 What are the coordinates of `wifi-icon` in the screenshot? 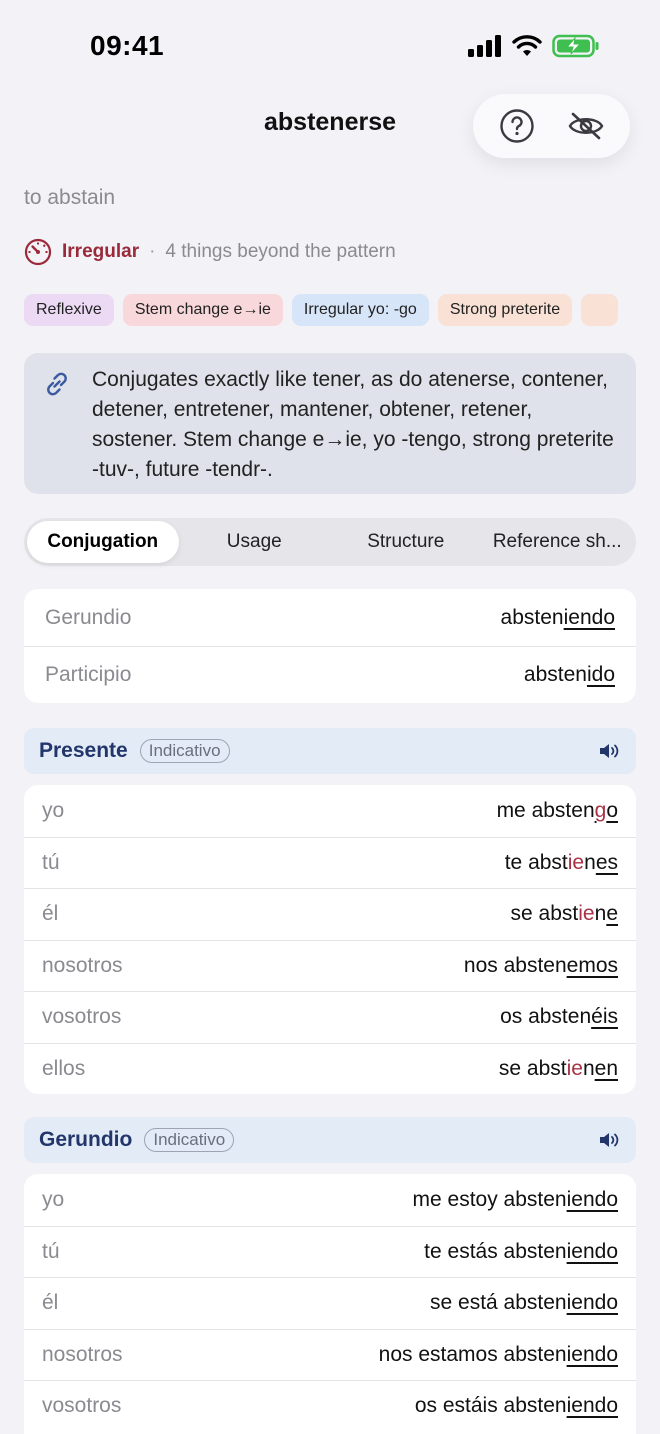 It's located at (527, 45).